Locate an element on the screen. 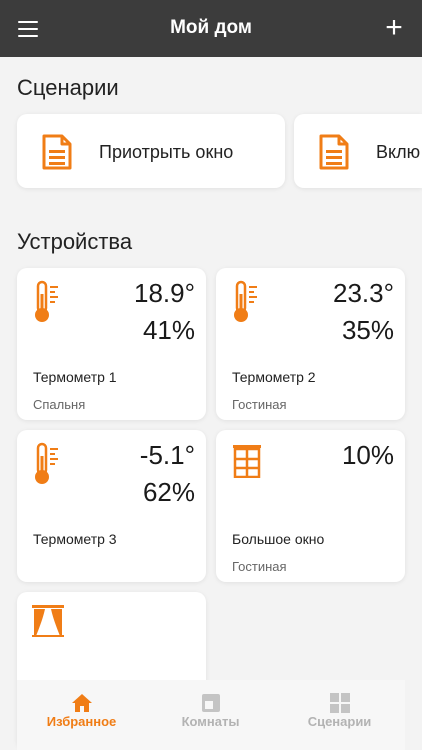  scenario-label: Вклю is located at coordinates (398, 152).